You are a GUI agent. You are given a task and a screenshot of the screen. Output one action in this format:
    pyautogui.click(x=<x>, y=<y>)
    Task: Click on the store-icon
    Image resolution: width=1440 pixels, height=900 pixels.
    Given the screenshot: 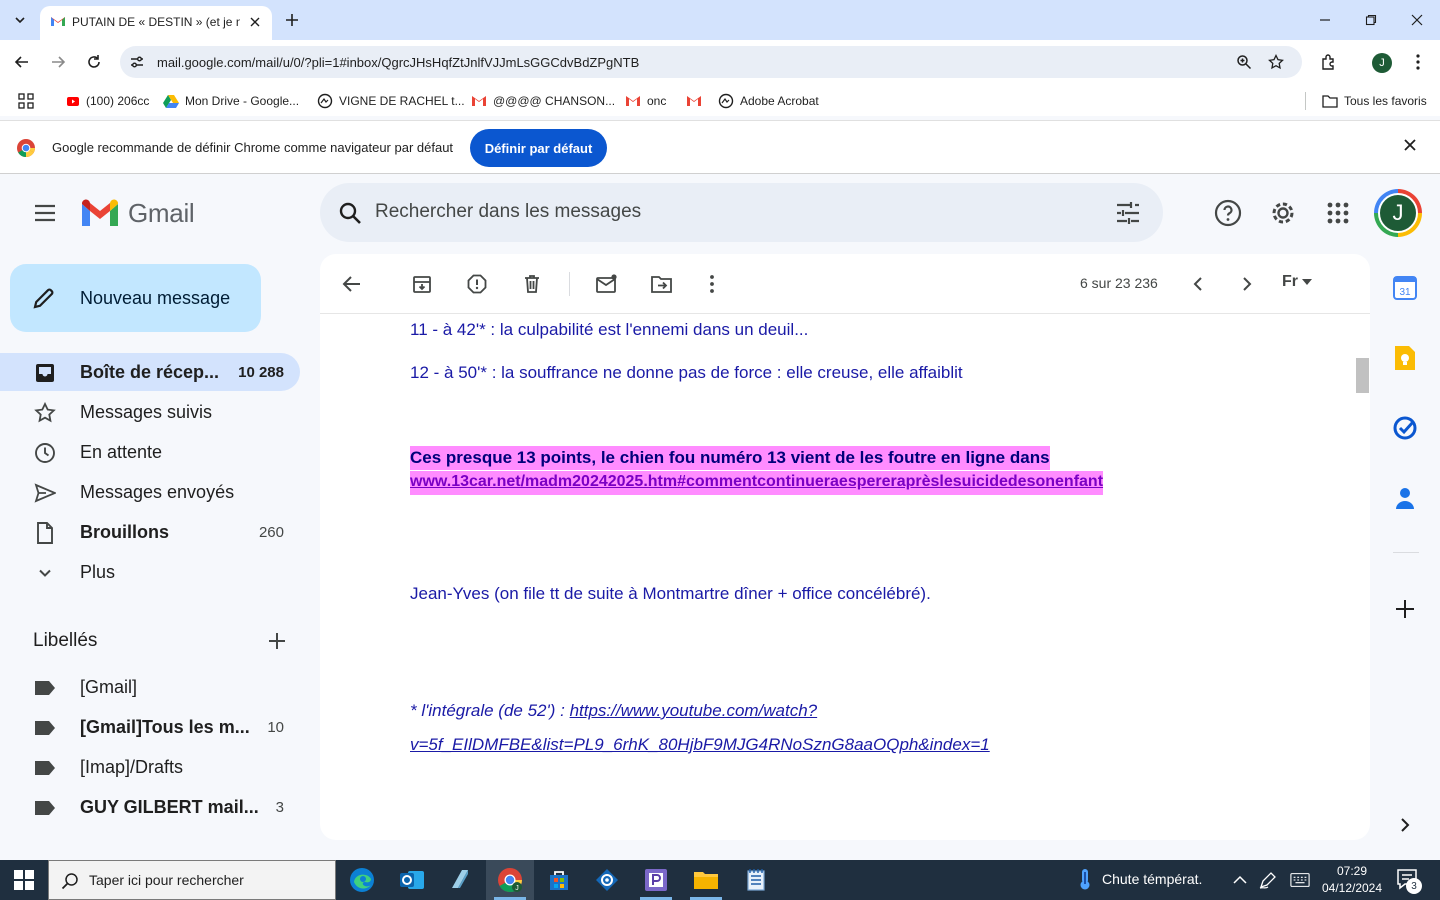 What is the action you would take?
    pyautogui.click(x=559, y=880)
    